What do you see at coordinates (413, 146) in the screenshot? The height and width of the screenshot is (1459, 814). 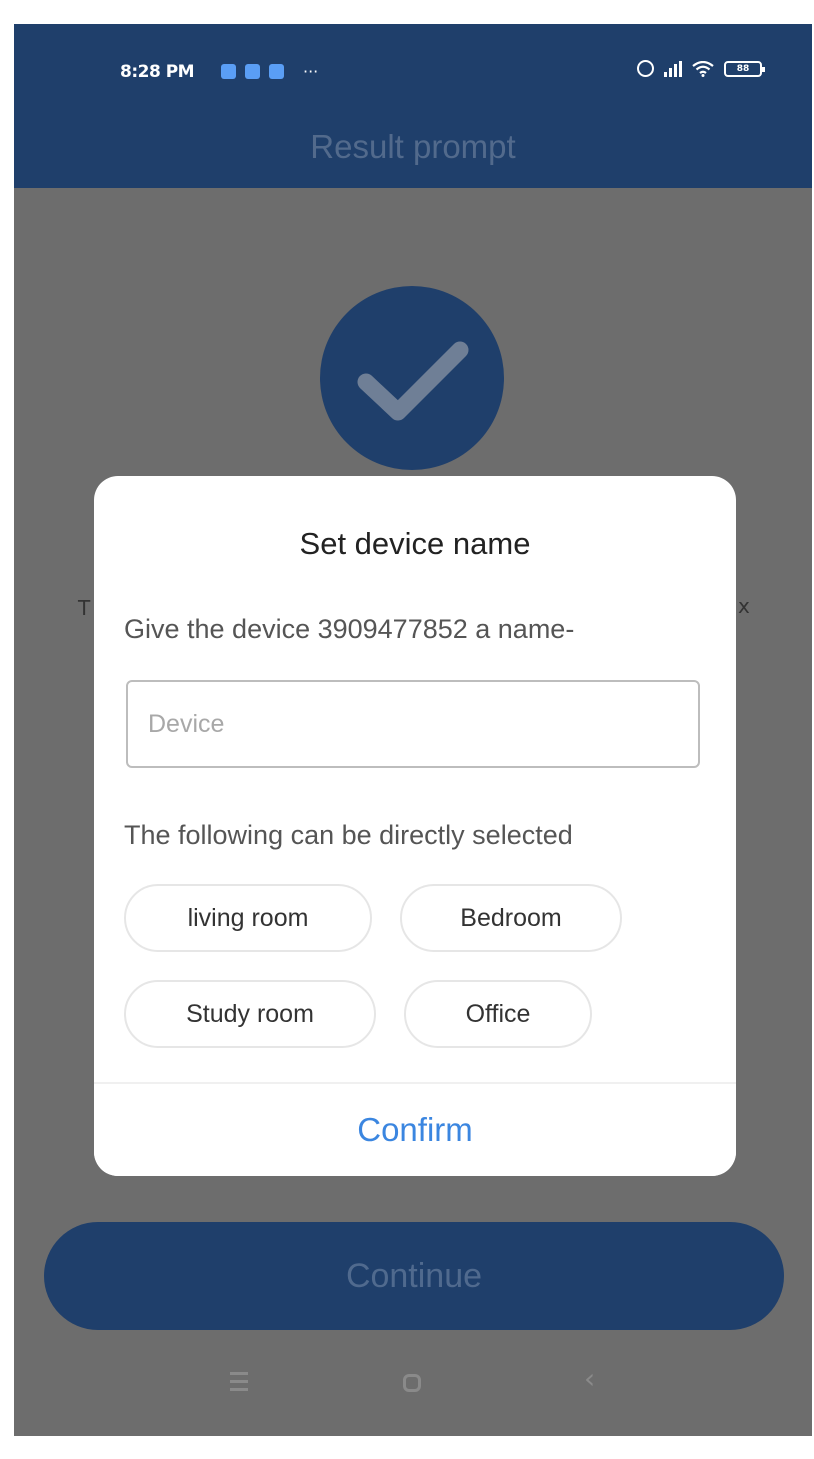 I see `page-title: Result prompt` at bounding box center [413, 146].